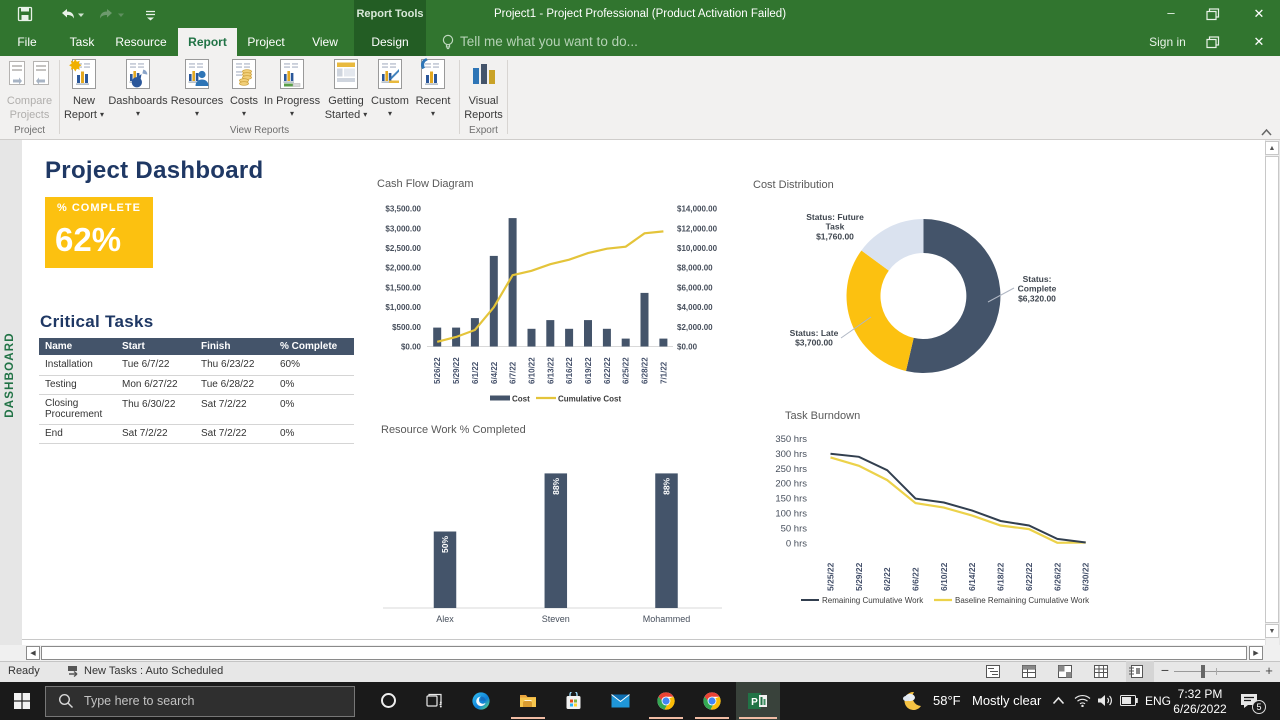  What do you see at coordinates (513, 372) in the screenshot?
I see `svg-text: 6/7/22` at bounding box center [513, 372].